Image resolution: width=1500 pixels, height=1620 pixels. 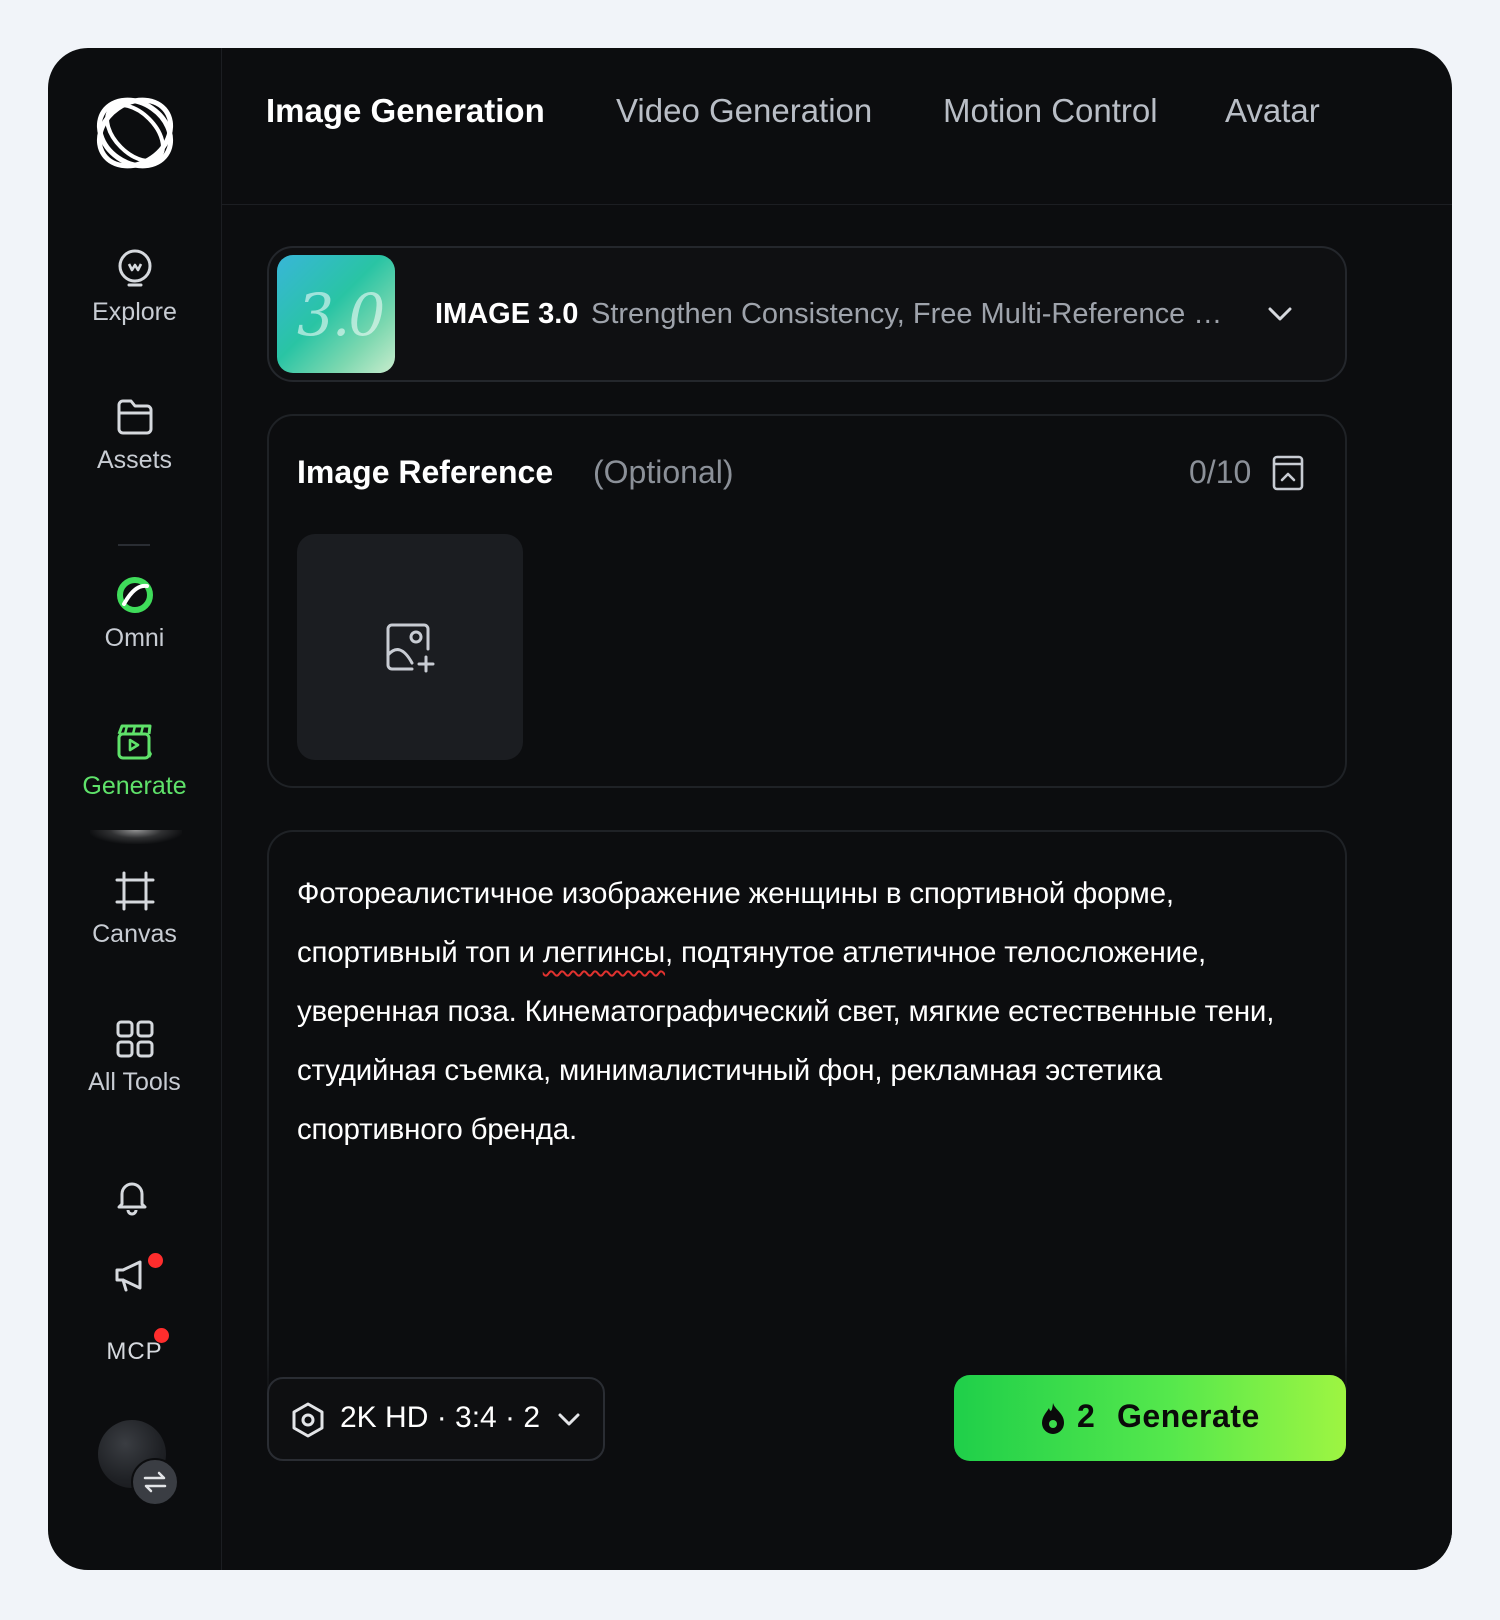 I want to click on add-image-icon, so click(x=410, y=648).